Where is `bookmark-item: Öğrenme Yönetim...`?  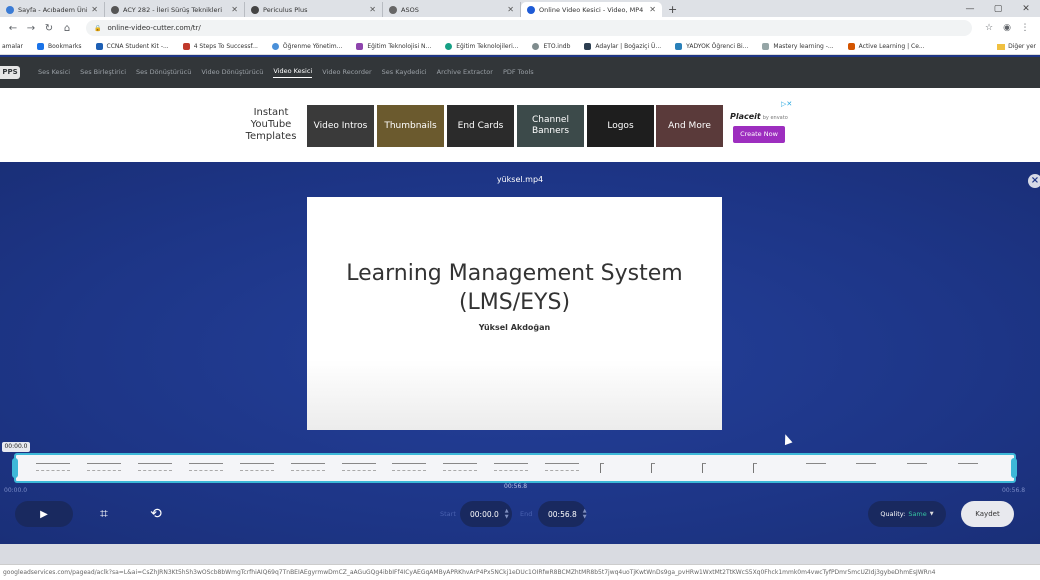
bookmark-item: Öğrenme Yönetim... is located at coordinates (306, 46).